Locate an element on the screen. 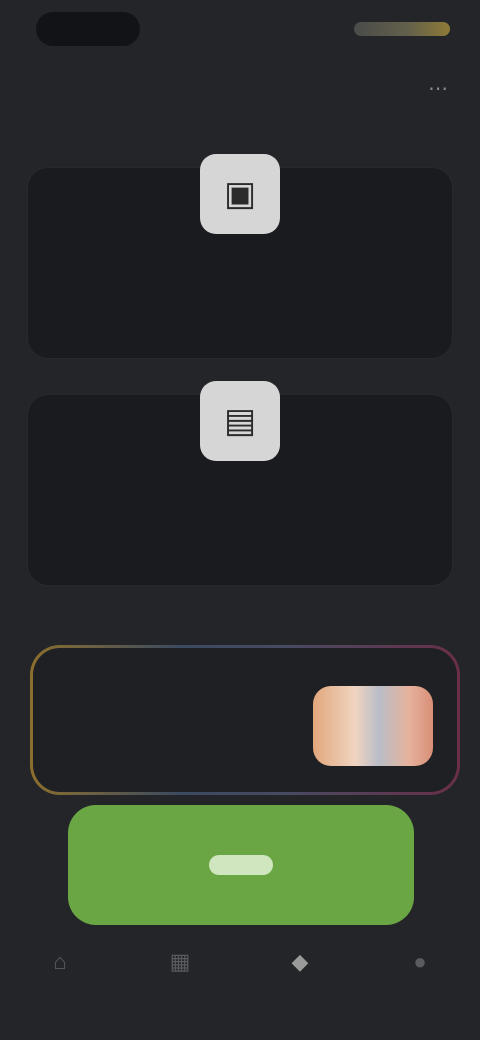 The image size is (480, 1040). status-time-pill is located at coordinates (88, 29).